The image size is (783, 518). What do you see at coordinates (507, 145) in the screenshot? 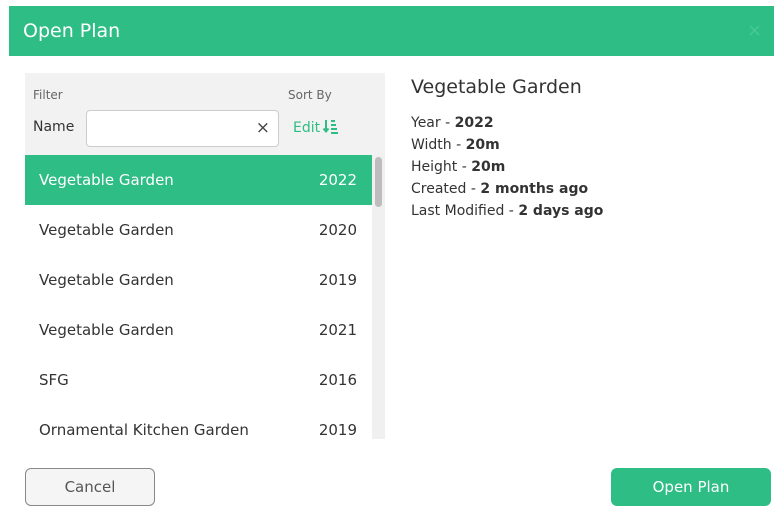
I see `details-width: Width - 20m` at bounding box center [507, 145].